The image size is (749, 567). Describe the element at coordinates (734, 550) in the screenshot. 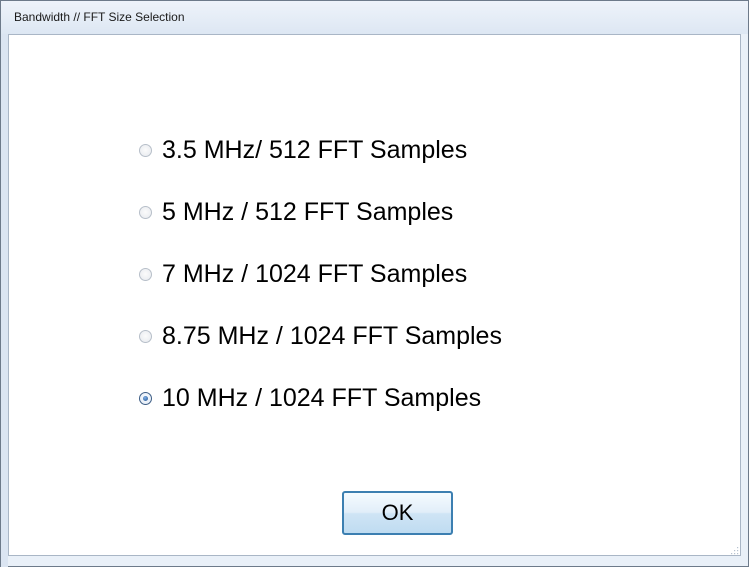

I see `resize-grip-icon` at that location.